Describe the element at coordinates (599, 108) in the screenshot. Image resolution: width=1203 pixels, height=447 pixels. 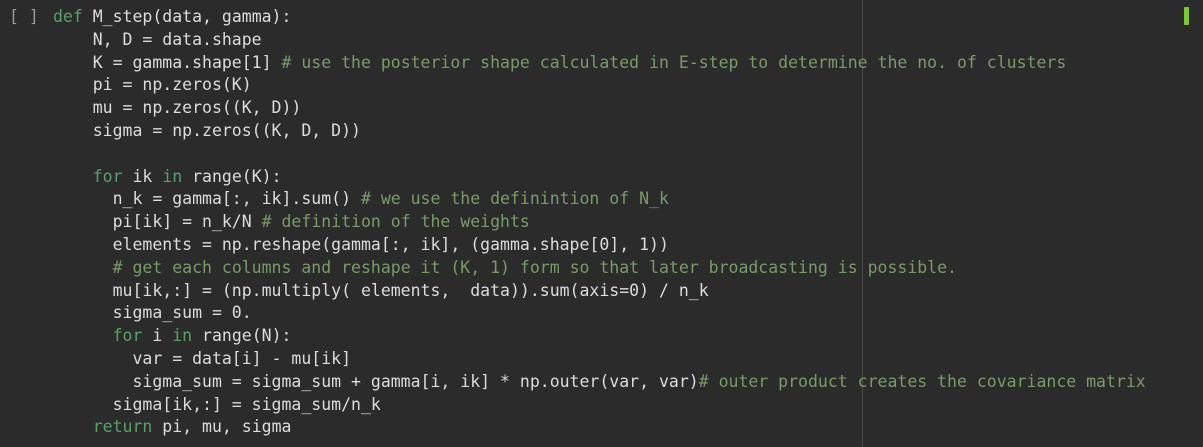
I see `code-line: mu = np.zeros((K, D))` at that location.